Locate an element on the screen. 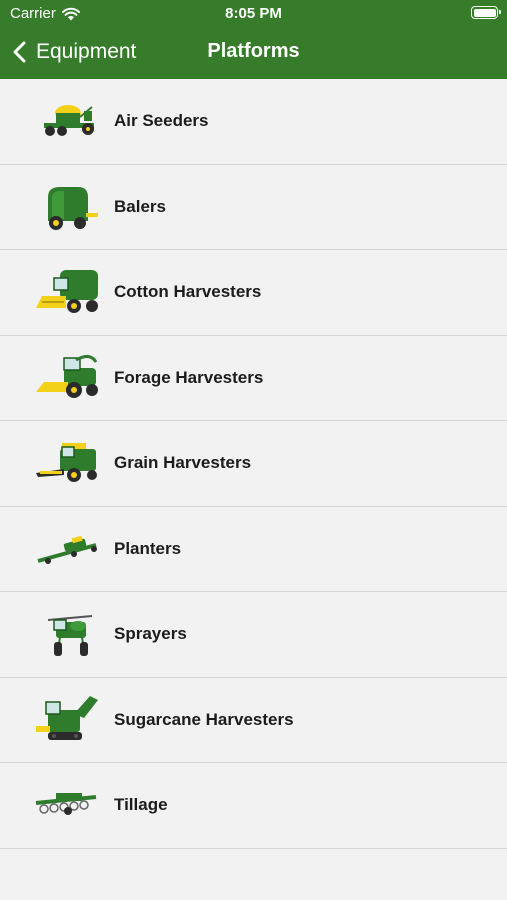 This screenshot has height=900, width=507. list-item-label: Grain Harvesters is located at coordinates (183, 463).